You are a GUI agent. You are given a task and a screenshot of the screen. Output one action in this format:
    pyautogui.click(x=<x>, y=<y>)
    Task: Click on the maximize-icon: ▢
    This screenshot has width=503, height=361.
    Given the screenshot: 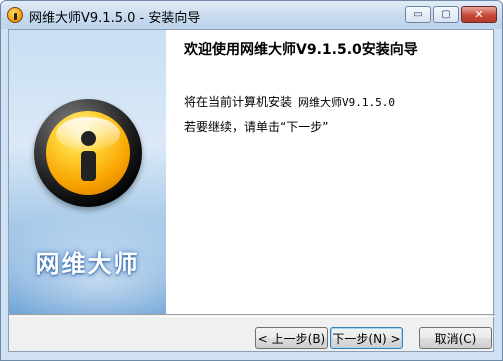 What is the action you would take?
    pyautogui.click(x=446, y=14)
    